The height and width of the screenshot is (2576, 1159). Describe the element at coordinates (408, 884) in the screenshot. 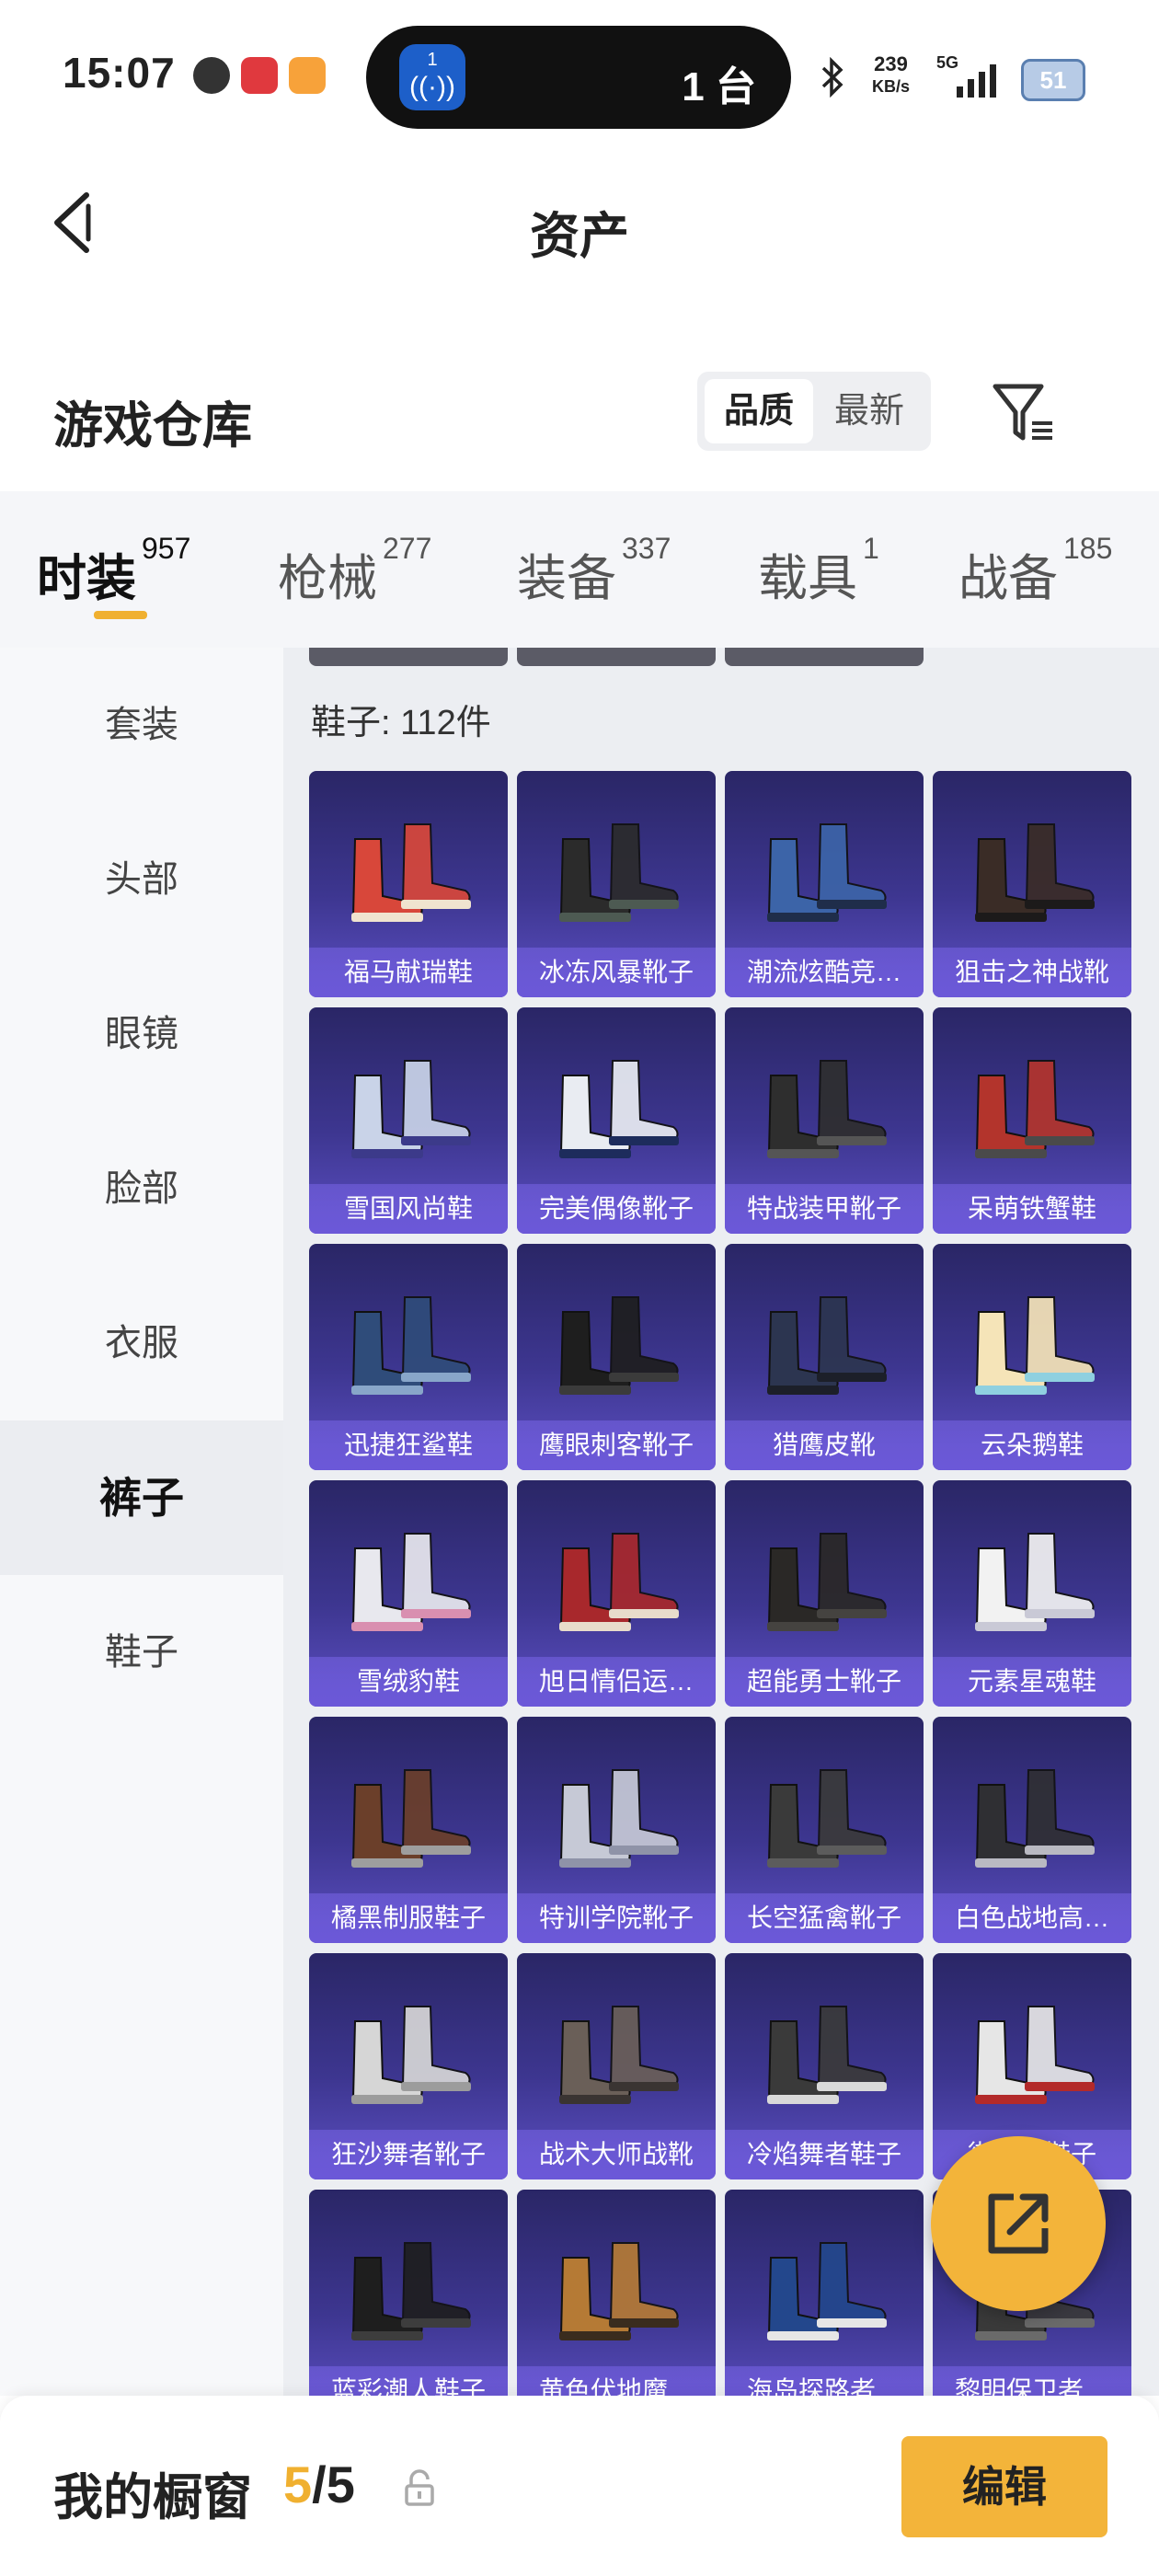

I see `item-card: 福马献瑞鞋` at that location.